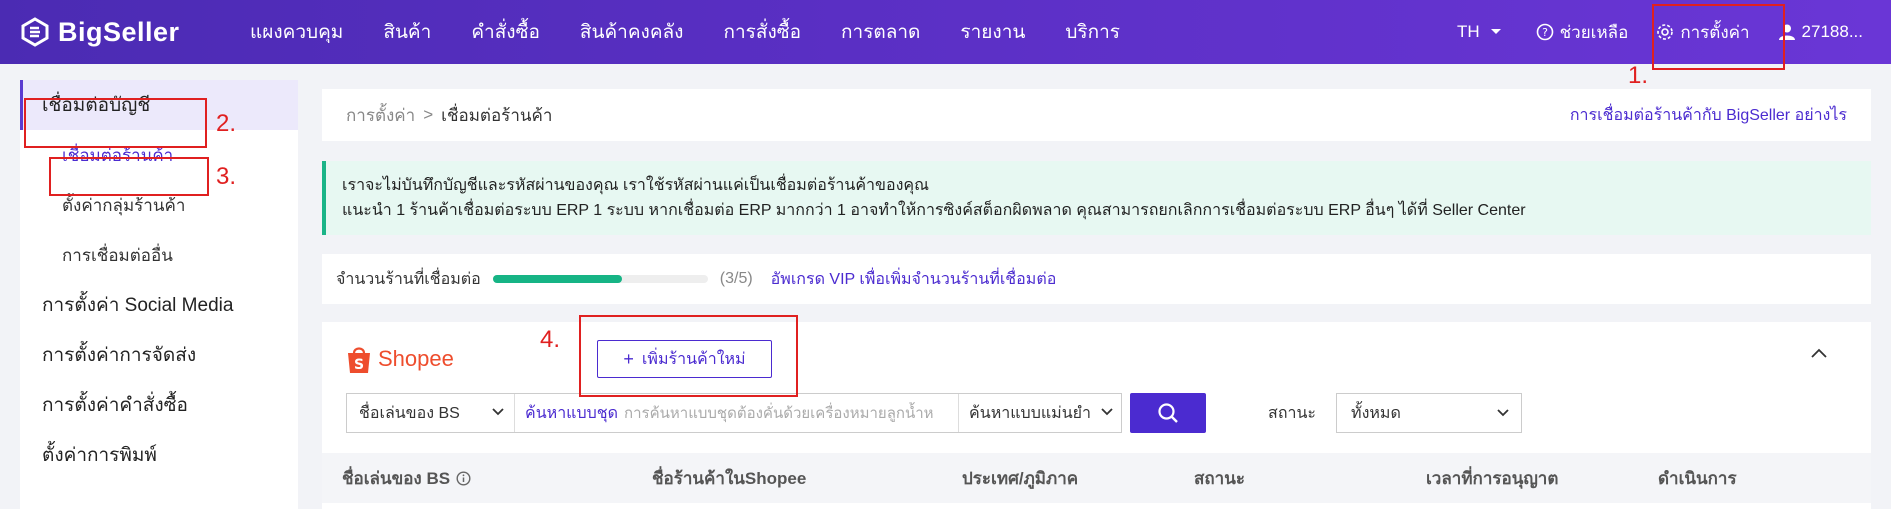 Image resolution: width=1891 pixels, height=509 pixels. I want to click on annotation-box-account-connection, so click(115, 123).